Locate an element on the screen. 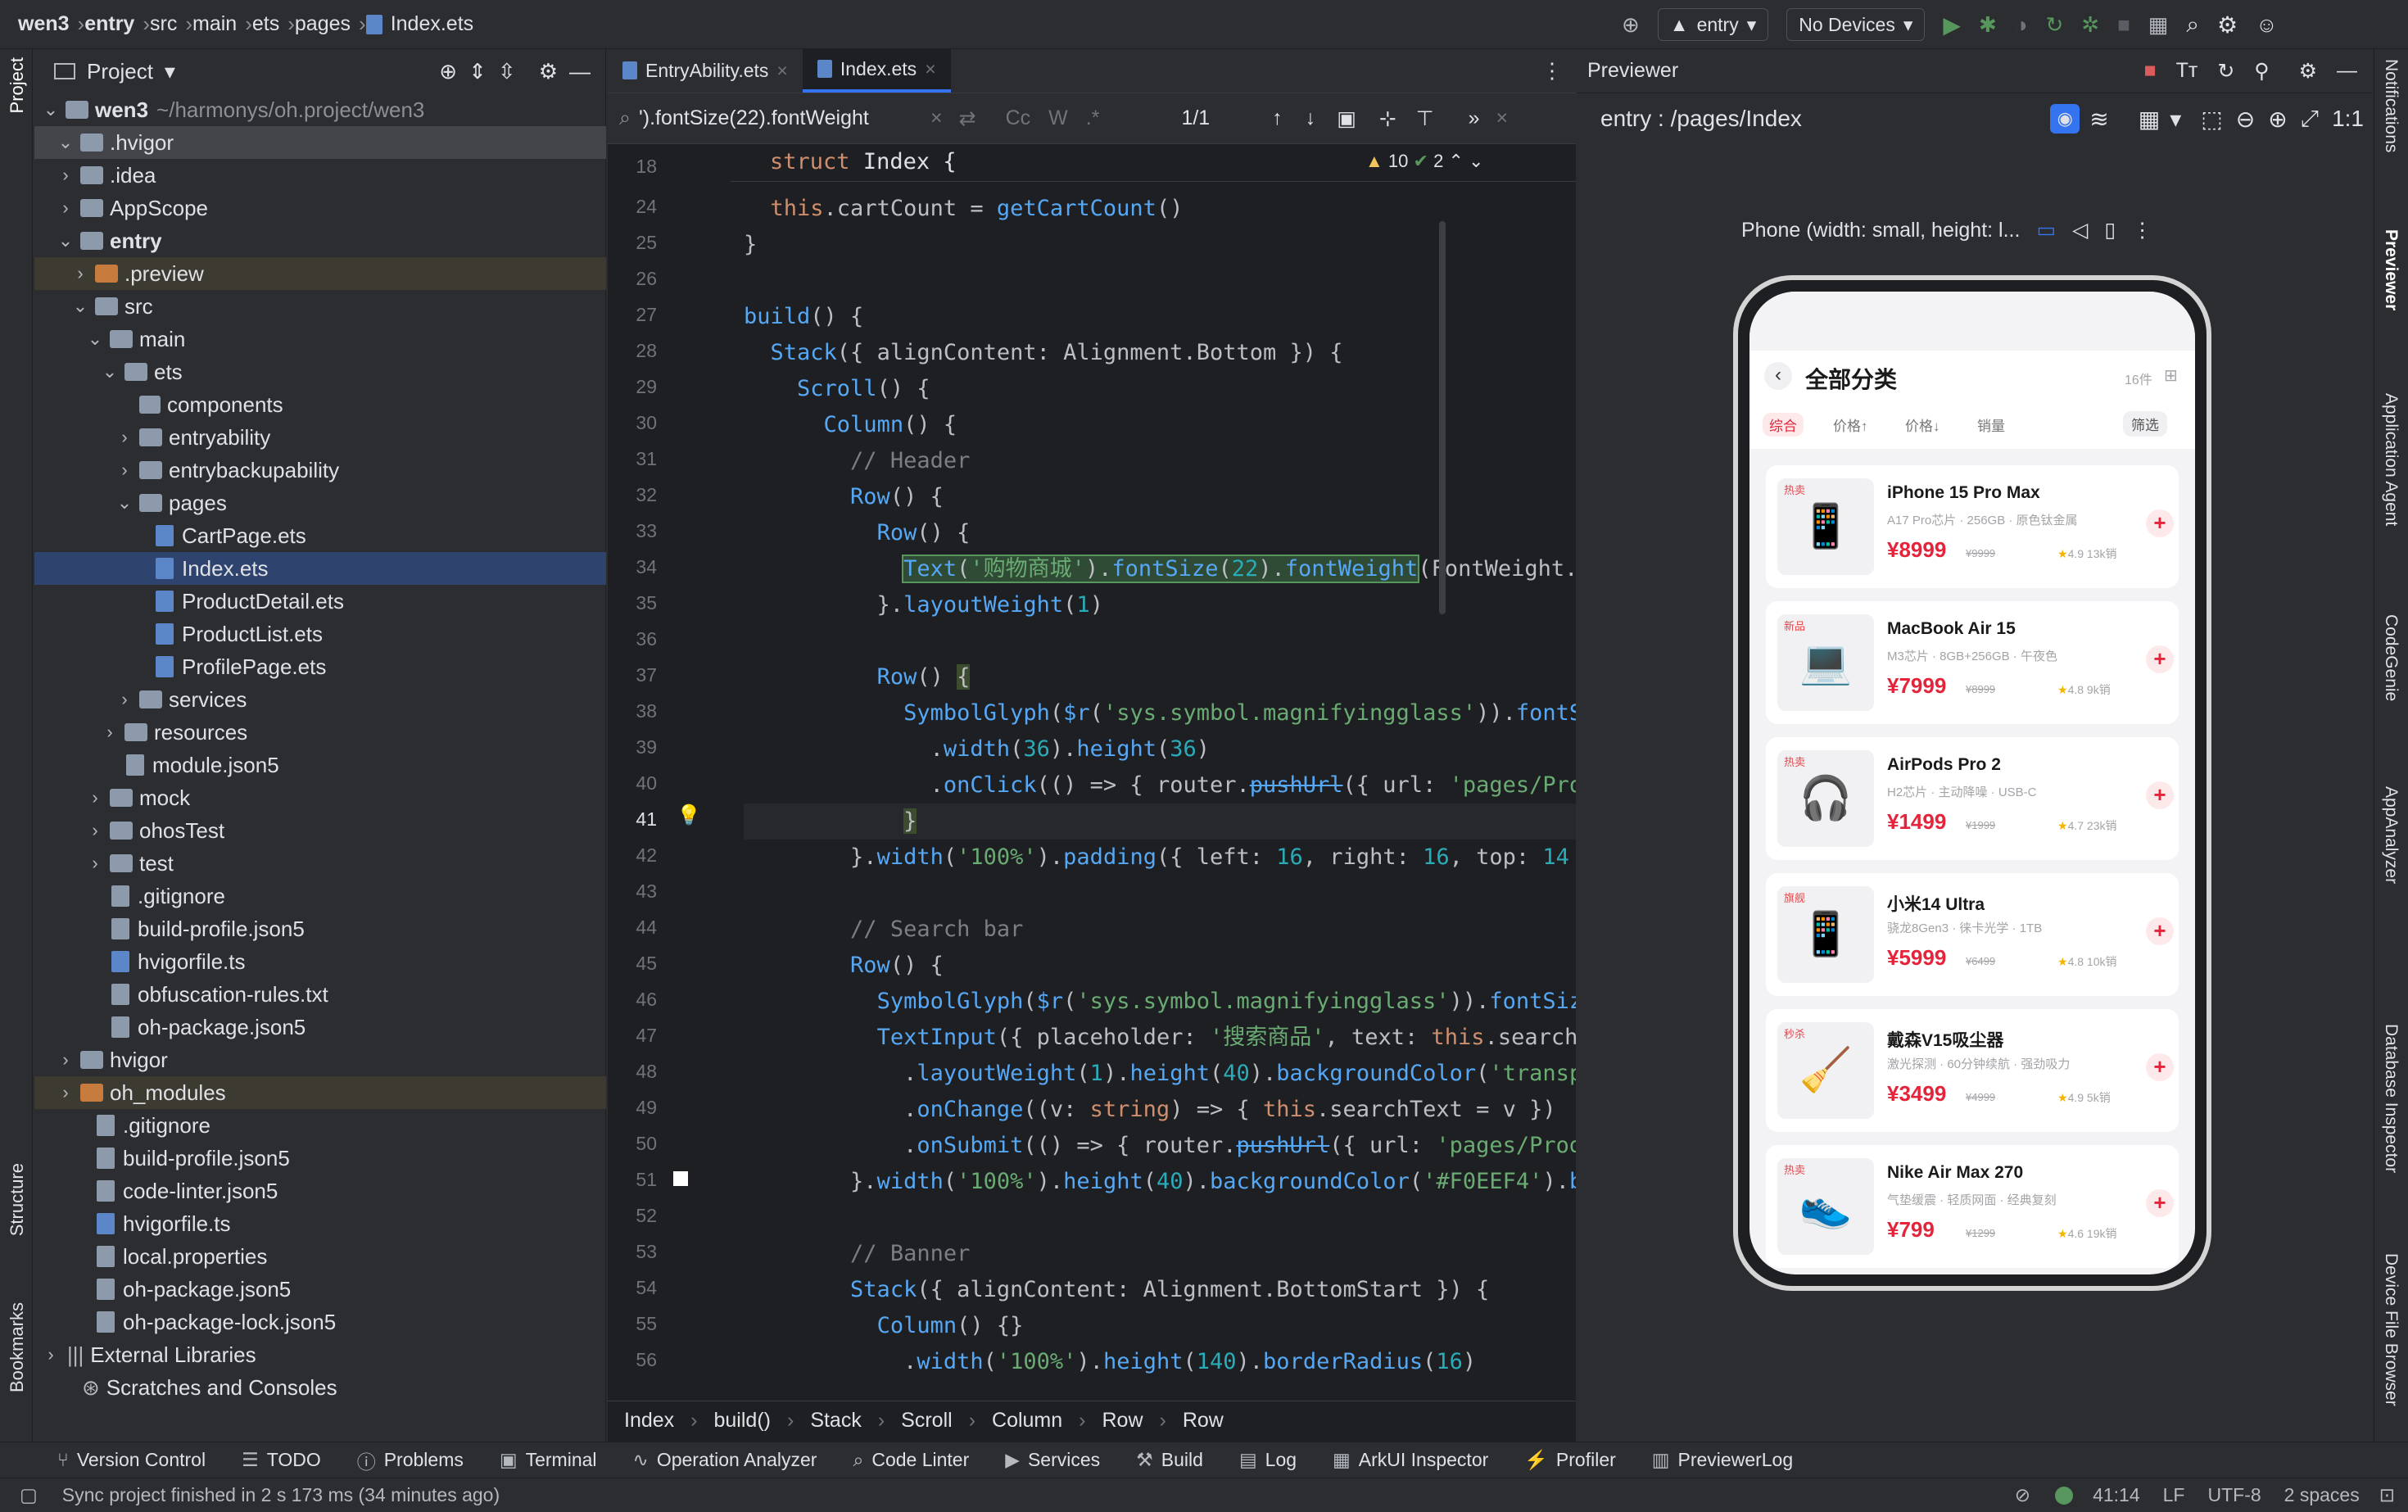 Image resolution: width=2408 pixels, height=1512 pixels. stop-preview-icon: ■ is located at coordinates (2149, 71).